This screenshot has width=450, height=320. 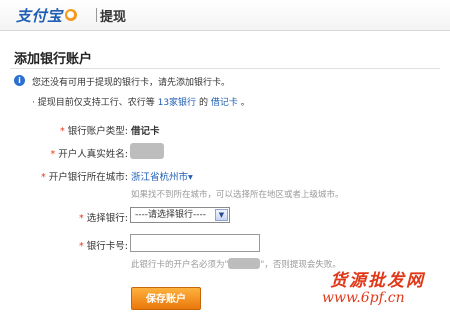 I want to click on alipay-logo: 支付宝 ●, so click(x=46, y=15).